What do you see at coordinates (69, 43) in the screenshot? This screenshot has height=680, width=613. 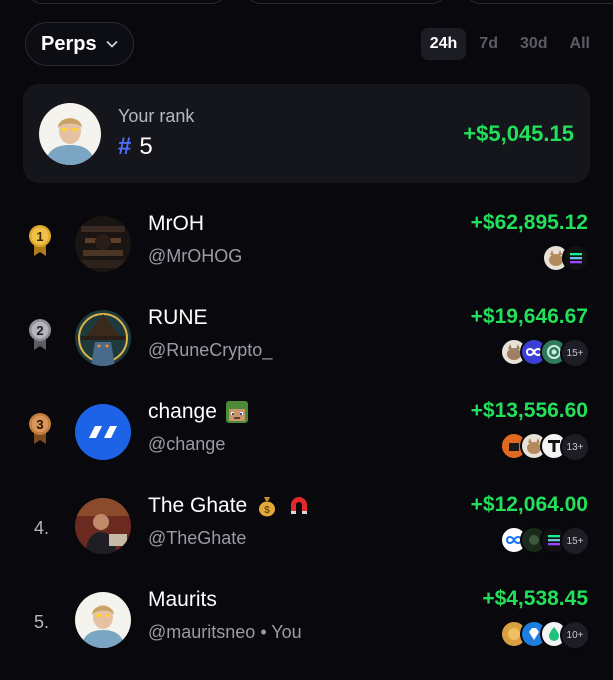 I see `market-dropdown-label: Perps` at bounding box center [69, 43].